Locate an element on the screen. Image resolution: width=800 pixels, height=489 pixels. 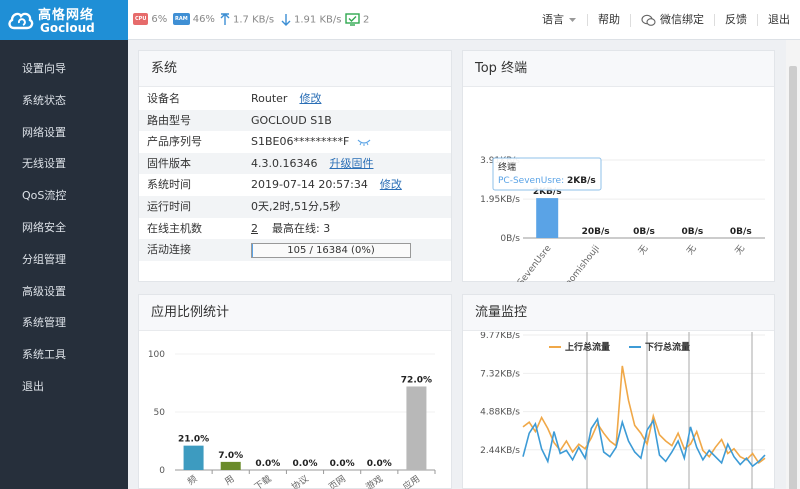
tooltip-title: 终端 is located at coordinates (507, 167).